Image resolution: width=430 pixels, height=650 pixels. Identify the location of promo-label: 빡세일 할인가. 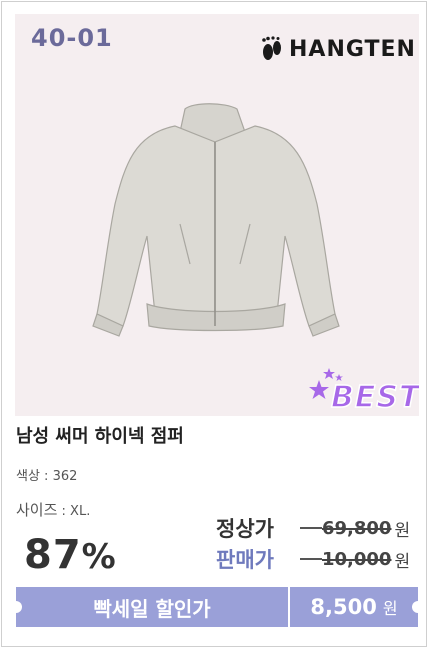
(152, 608).